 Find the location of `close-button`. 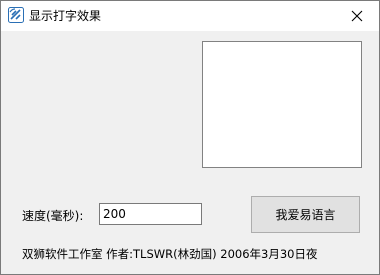

close-button is located at coordinates (357, 16).